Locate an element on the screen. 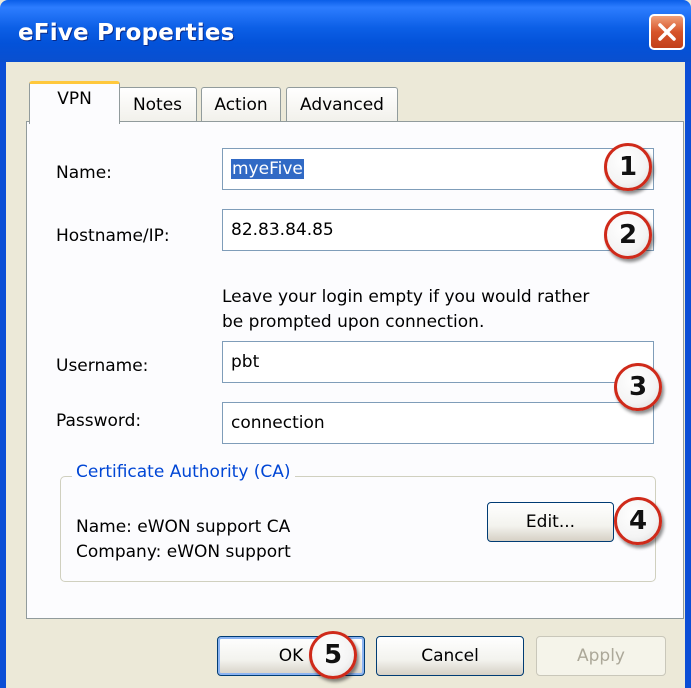  username-field-value: pbt is located at coordinates (245, 362).